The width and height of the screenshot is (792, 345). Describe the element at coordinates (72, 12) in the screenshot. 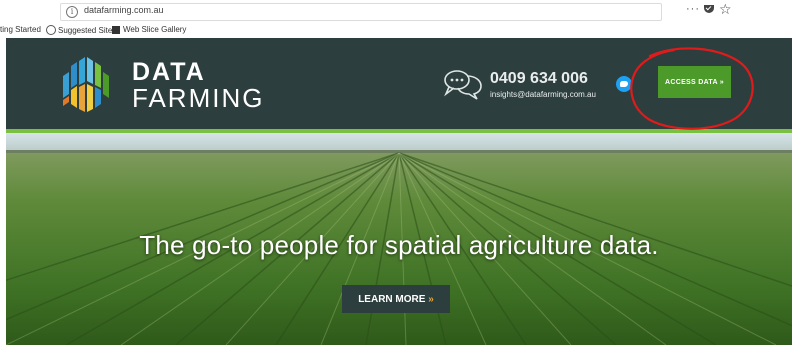

I see `site-info-icon: i` at that location.